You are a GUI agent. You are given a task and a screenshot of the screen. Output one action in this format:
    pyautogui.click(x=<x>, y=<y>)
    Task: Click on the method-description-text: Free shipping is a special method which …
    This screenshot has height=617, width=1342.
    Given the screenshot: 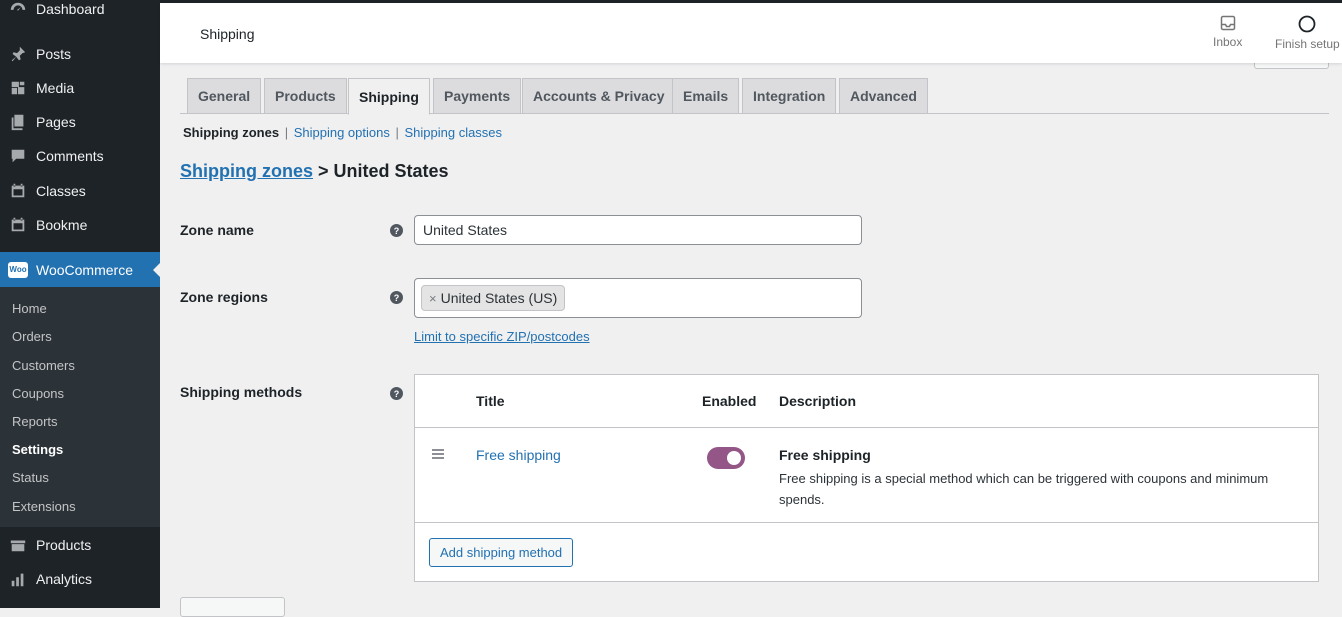 What is the action you would take?
    pyautogui.click(x=1024, y=489)
    